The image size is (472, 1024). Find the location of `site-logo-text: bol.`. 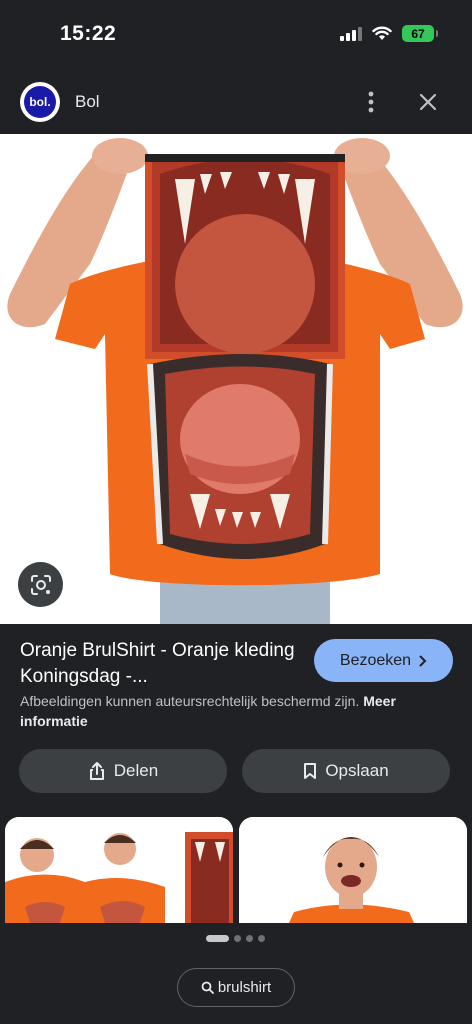

site-logo-text: bol. is located at coordinates (40, 102).